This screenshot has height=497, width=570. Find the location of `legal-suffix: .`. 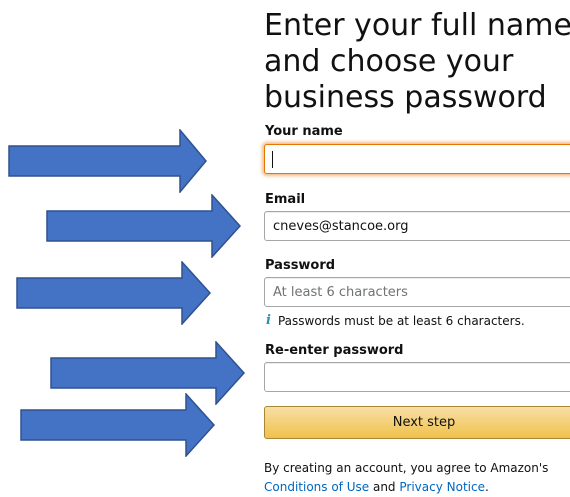

legal-suffix: . is located at coordinates (486, 487).